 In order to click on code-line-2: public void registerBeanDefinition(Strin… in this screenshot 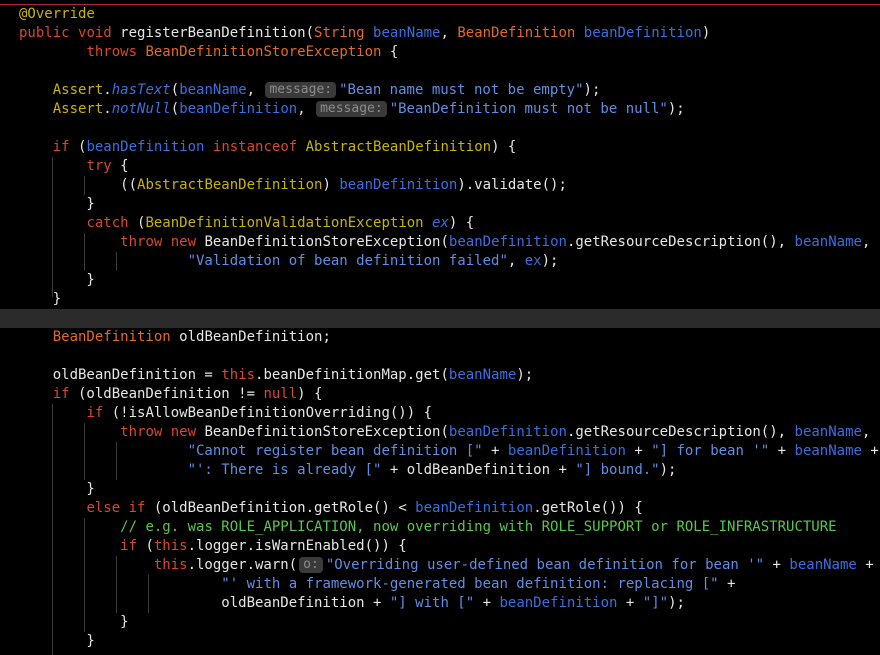, I will do `click(449, 33)`.